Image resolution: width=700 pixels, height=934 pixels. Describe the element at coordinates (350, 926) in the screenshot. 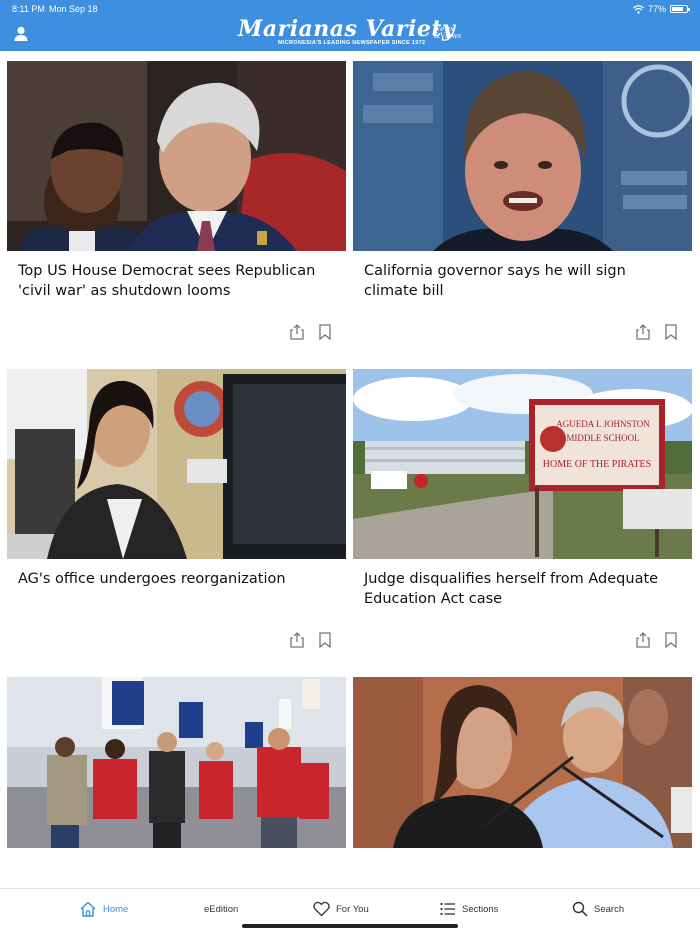

I see `home-indicator` at that location.